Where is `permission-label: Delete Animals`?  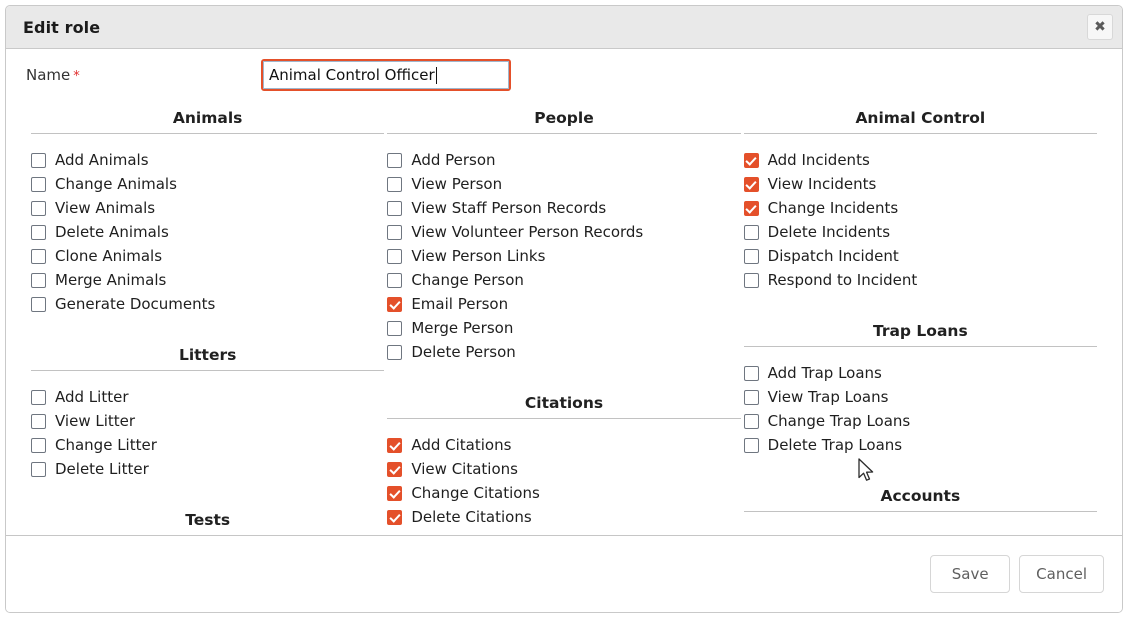
permission-label: Delete Animals is located at coordinates (112, 232).